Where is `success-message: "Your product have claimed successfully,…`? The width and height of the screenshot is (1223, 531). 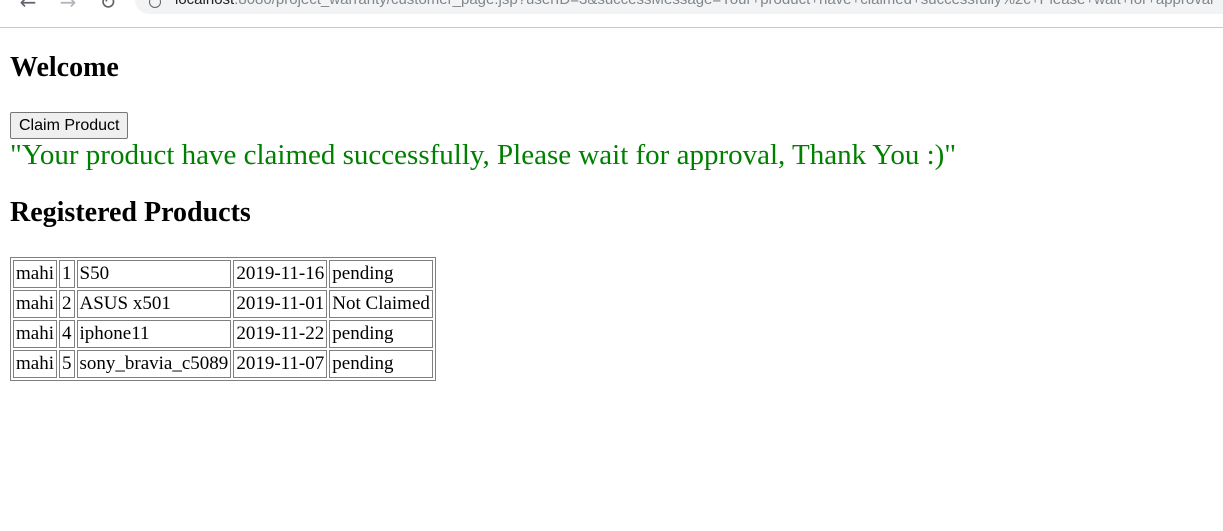 success-message: "Your product have claimed successfully,… is located at coordinates (483, 155).